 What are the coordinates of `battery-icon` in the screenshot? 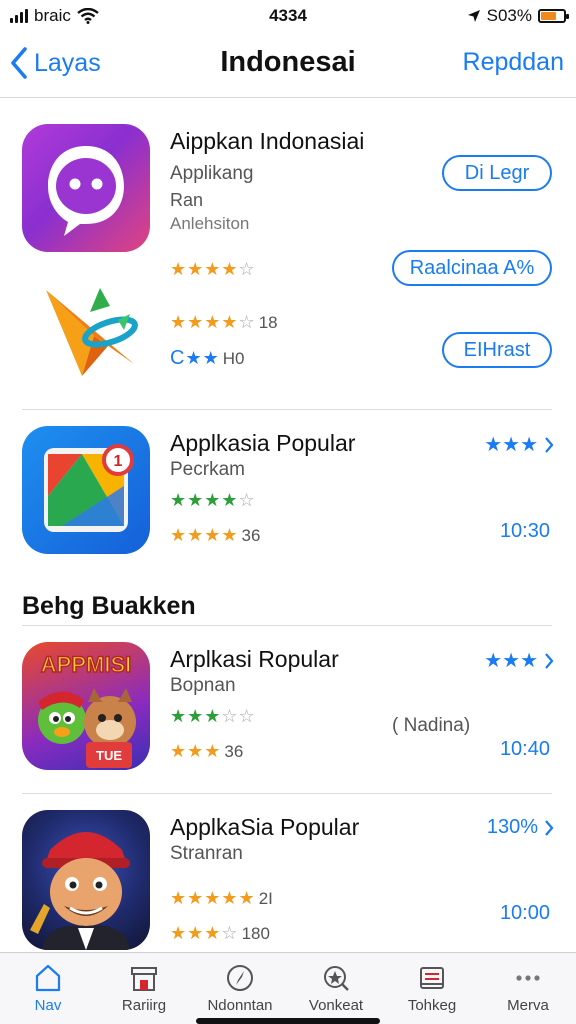 It's located at (553, 16).